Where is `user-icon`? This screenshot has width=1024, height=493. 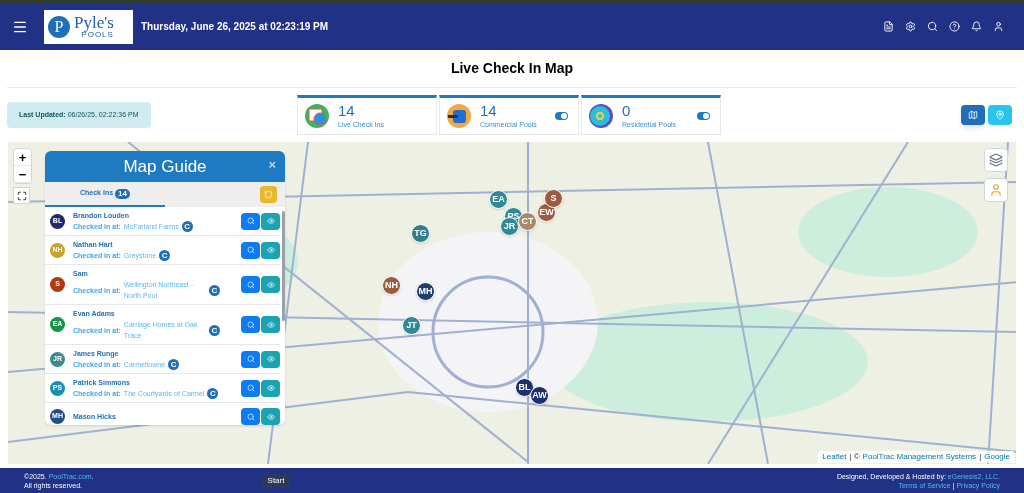 user-icon is located at coordinates (998, 26).